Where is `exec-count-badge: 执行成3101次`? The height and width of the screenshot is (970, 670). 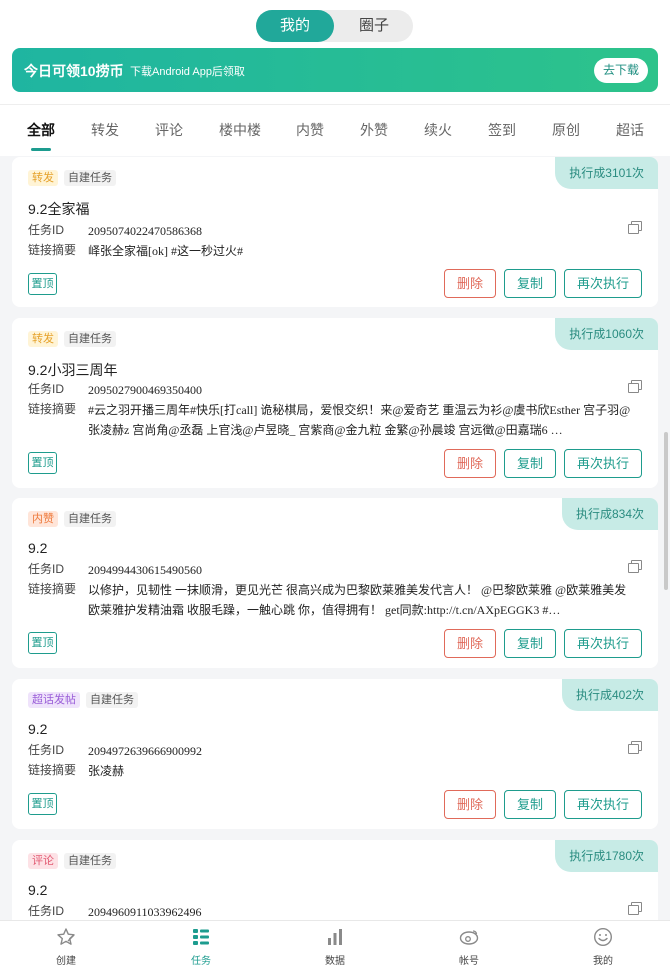
exec-count-badge: 执行成3101次 is located at coordinates (606, 173).